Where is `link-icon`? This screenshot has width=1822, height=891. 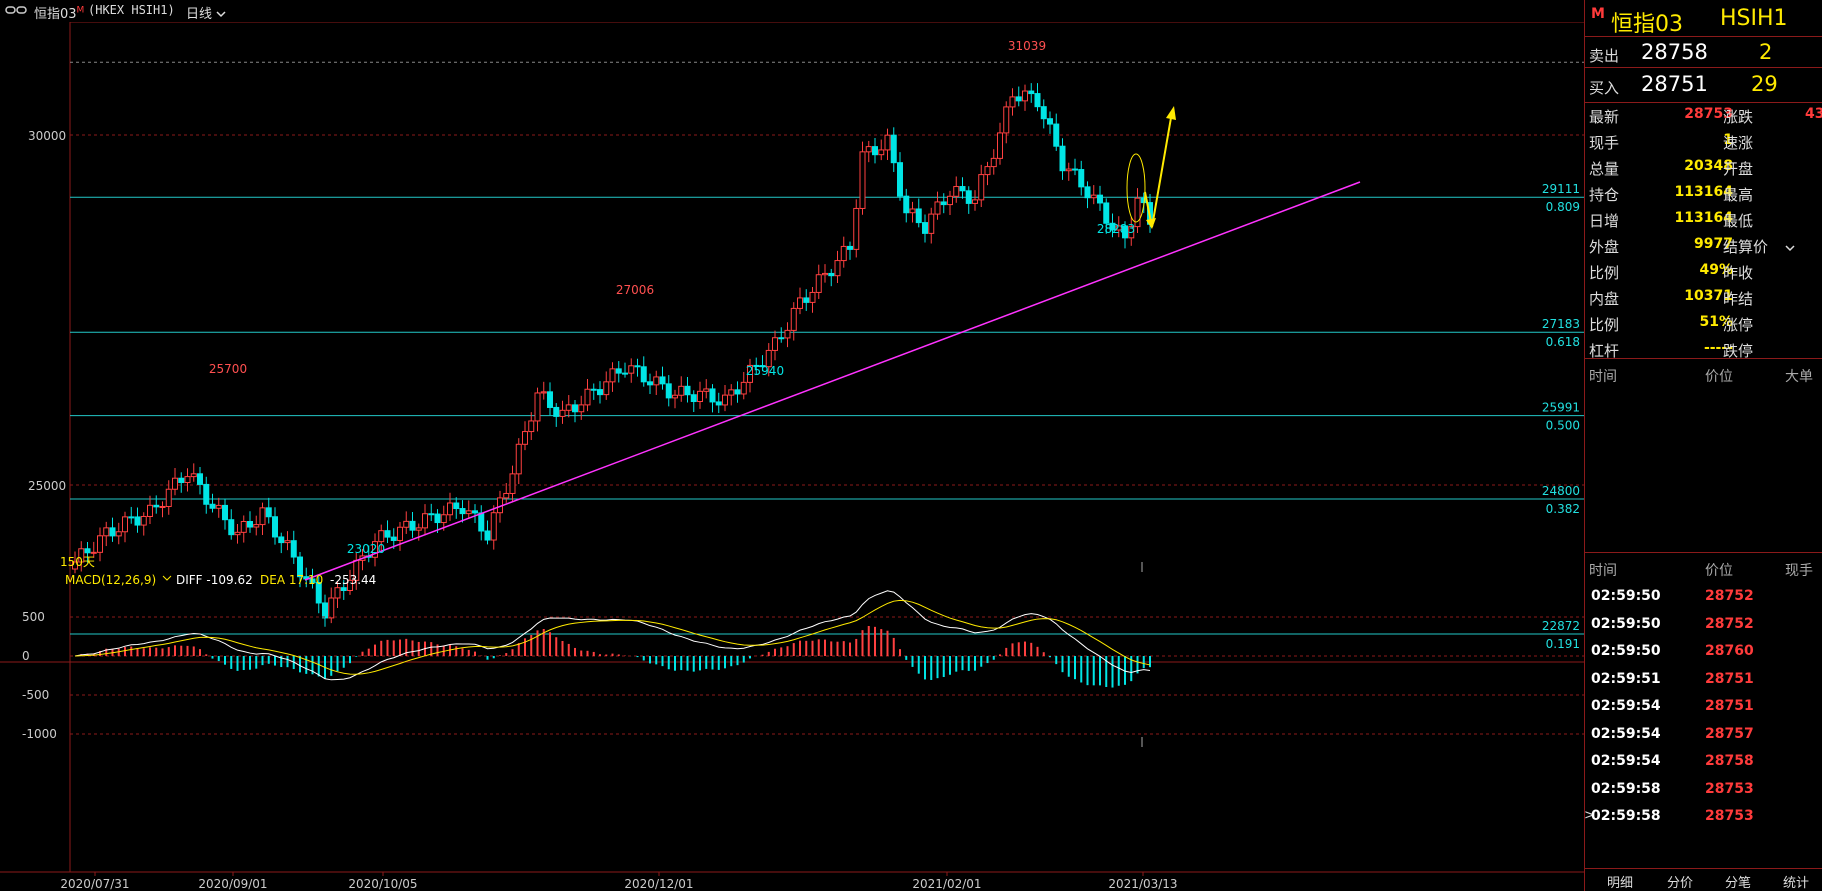 link-icon is located at coordinates (17, 12).